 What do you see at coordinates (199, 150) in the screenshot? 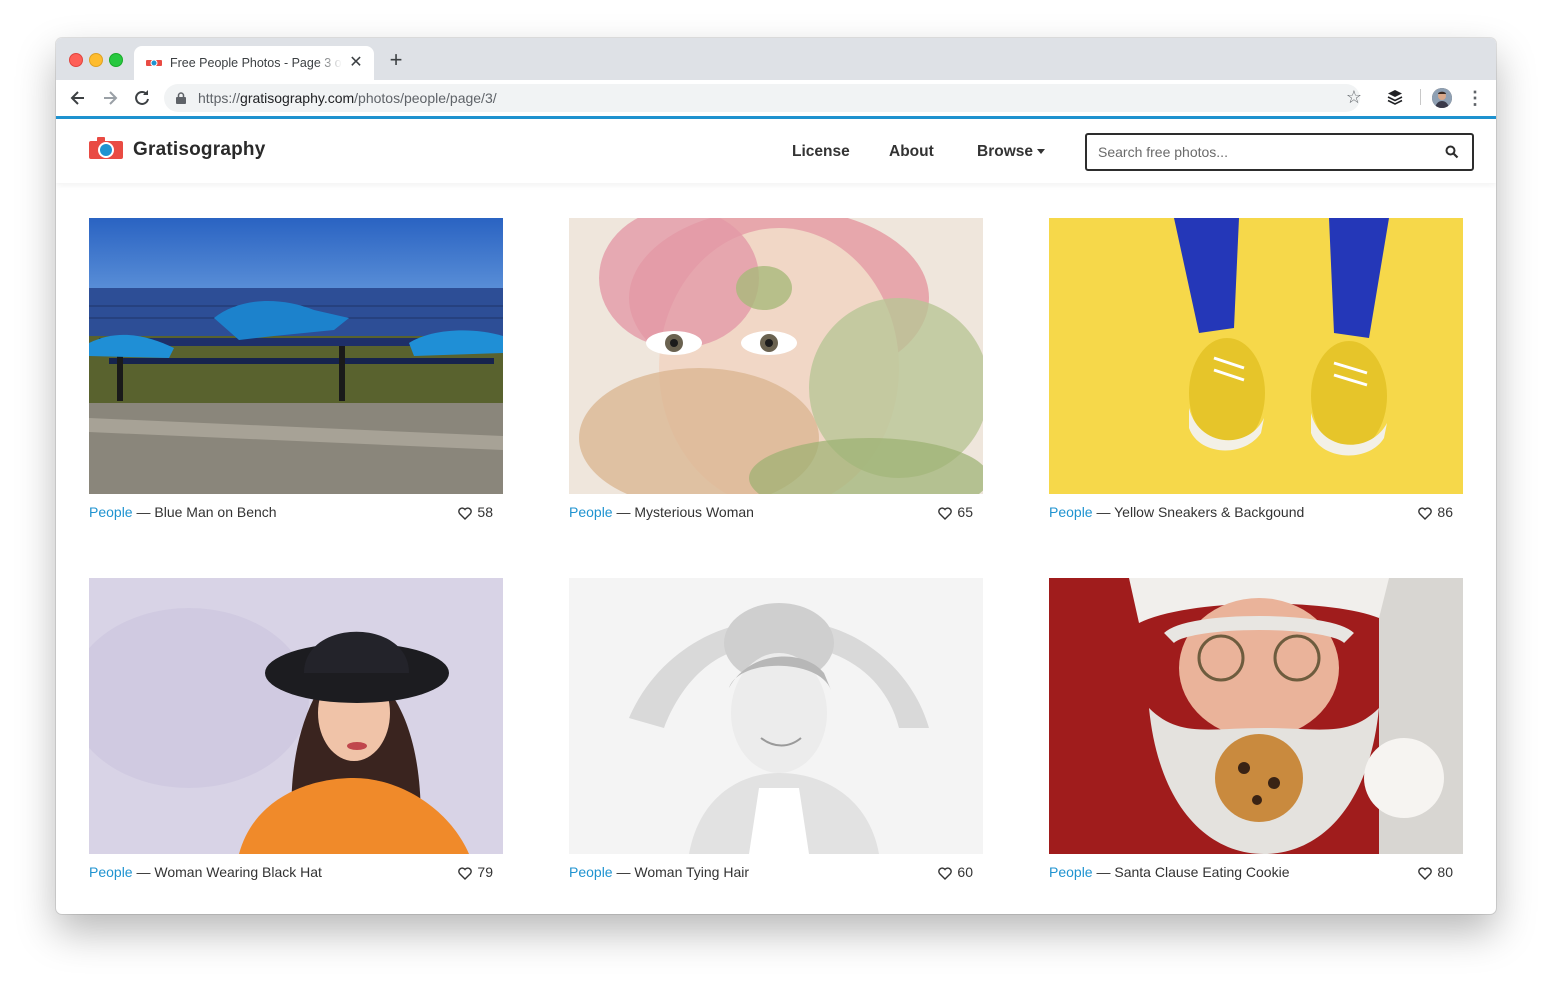
I see `site-logo-text: Gratisography` at bounding box center [199, 150].